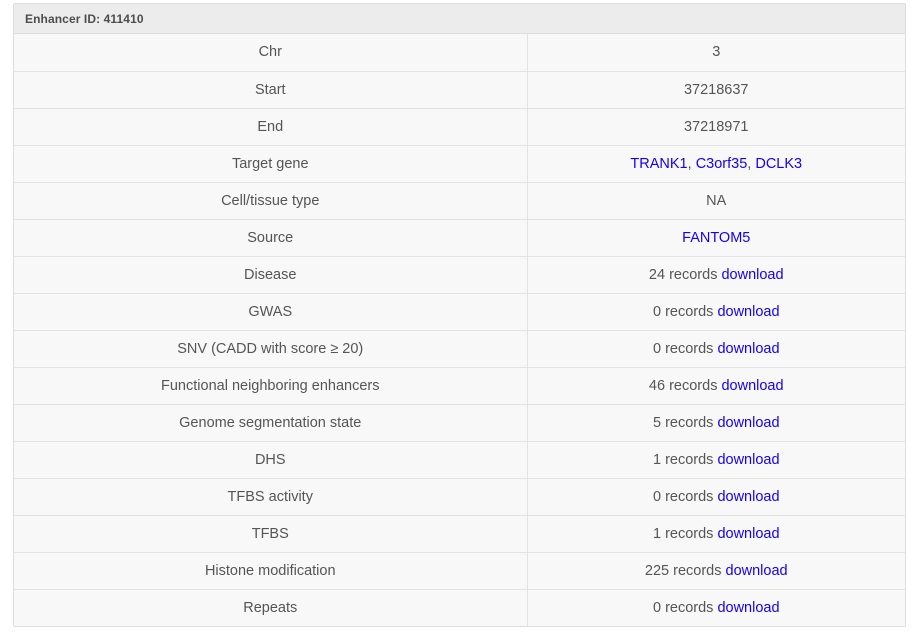  I want to click on download-link-gwas: download, so click(748, 312).